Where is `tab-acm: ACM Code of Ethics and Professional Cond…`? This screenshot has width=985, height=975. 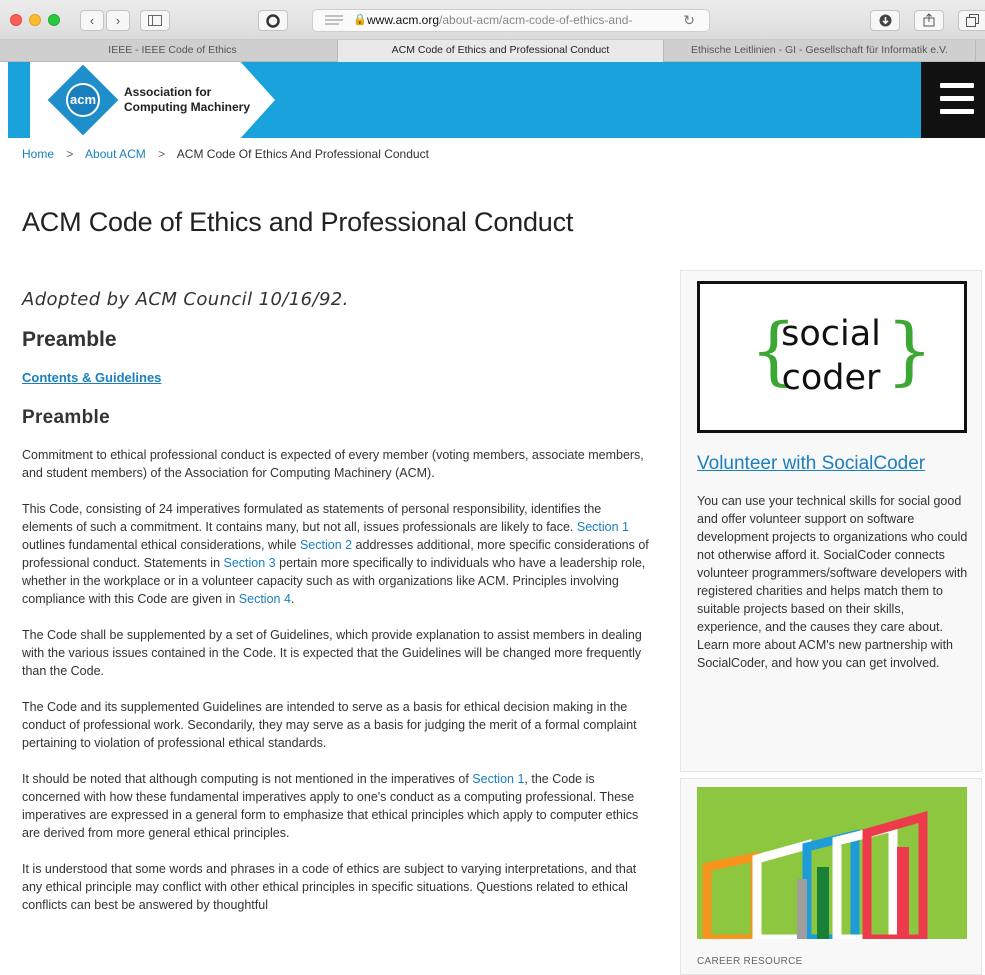 tab-acm: ACM Code of Ethics and Professional Cond… is located at coordinates (501, 51).